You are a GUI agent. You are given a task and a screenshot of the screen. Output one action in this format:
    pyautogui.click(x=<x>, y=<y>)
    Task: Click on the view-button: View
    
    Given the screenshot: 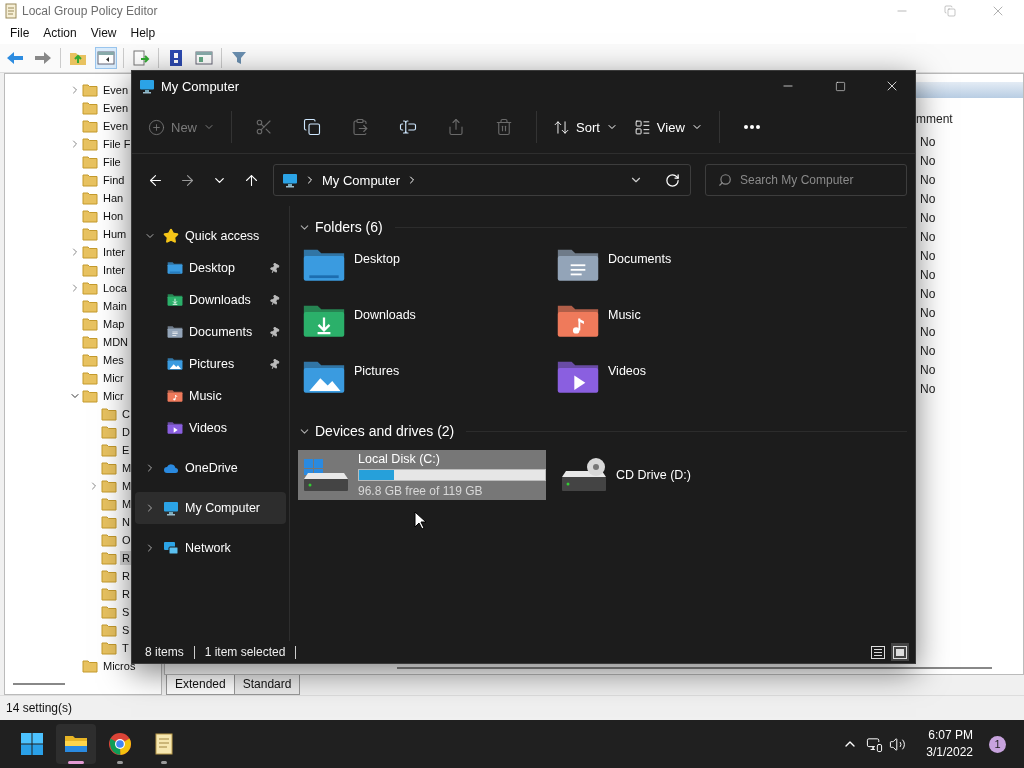 What is the action you would take?
    pyautogui.click(x=668, y=127)
    